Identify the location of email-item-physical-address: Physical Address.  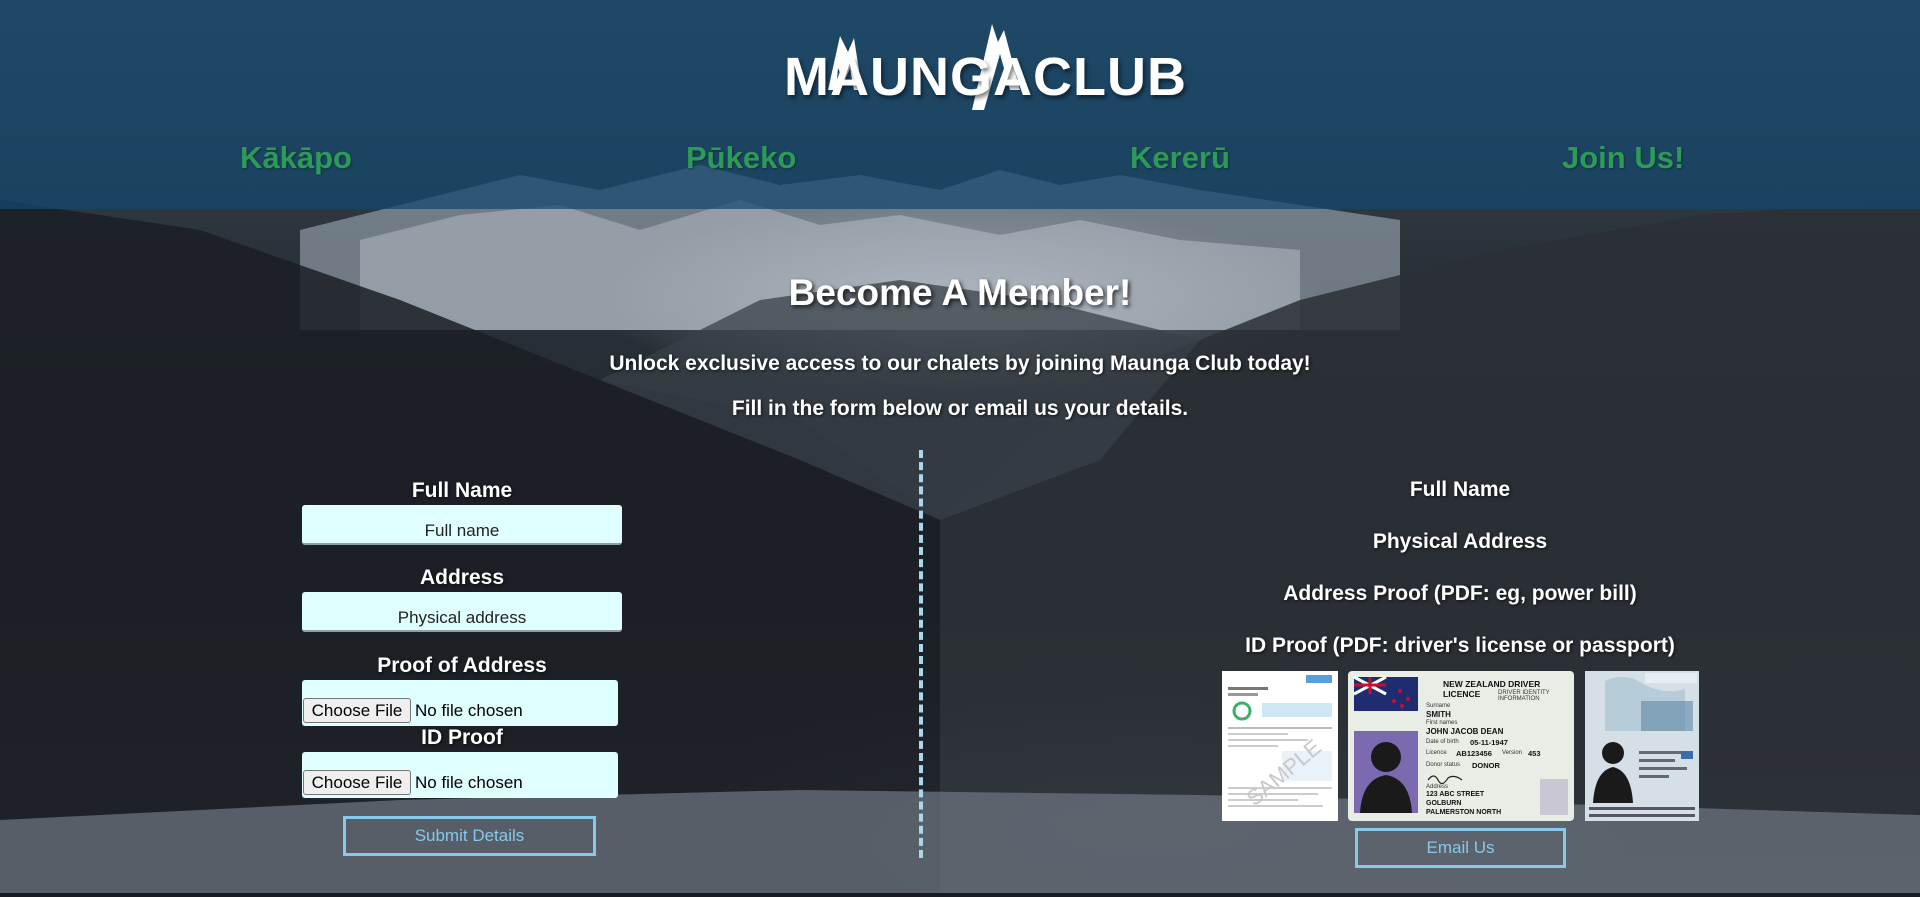
(1460, 541).